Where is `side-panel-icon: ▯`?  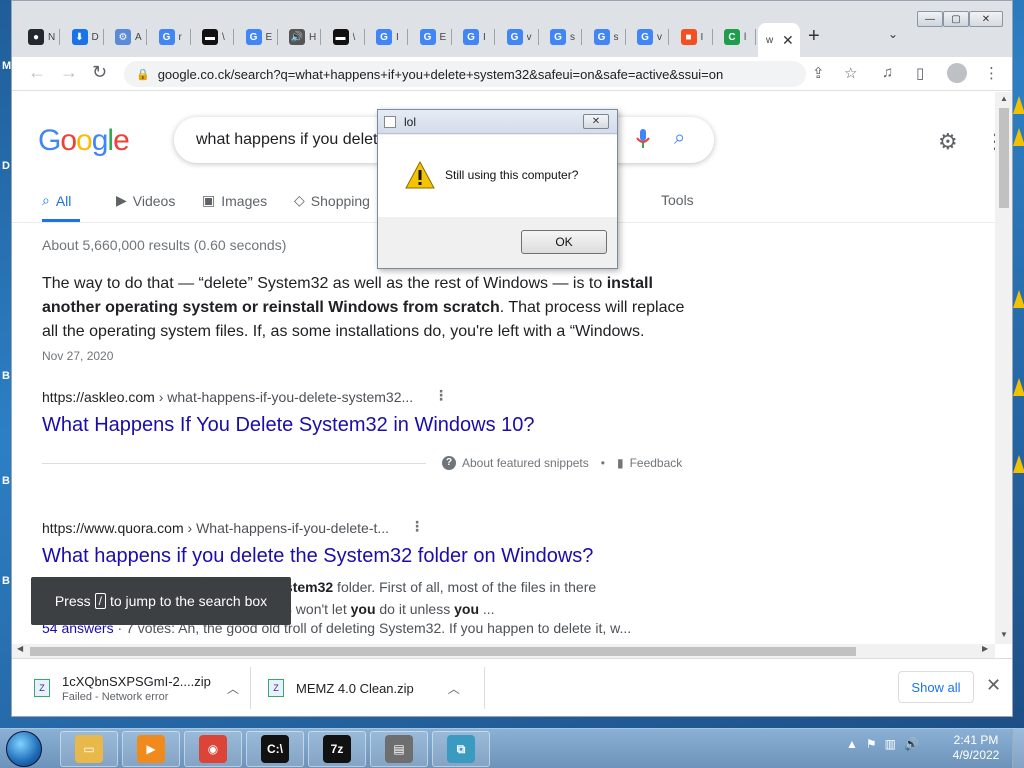 side-panel-icon: ▯ is located at coordinates (920, 73).